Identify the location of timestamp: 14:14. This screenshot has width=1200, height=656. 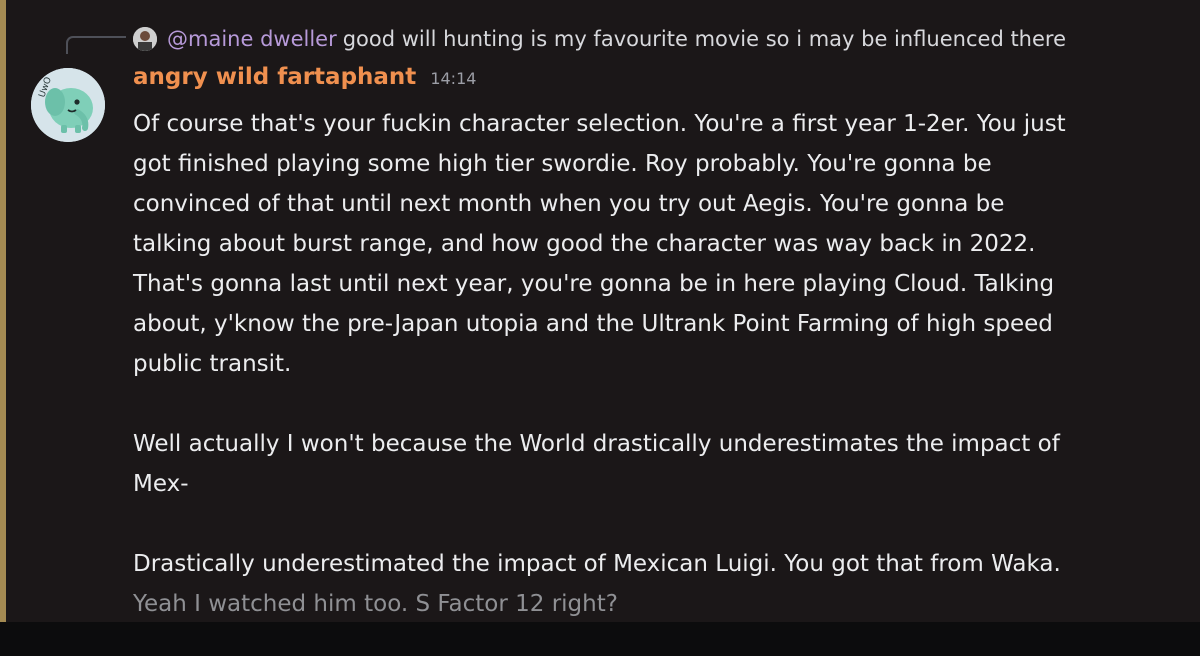
(453, 78).